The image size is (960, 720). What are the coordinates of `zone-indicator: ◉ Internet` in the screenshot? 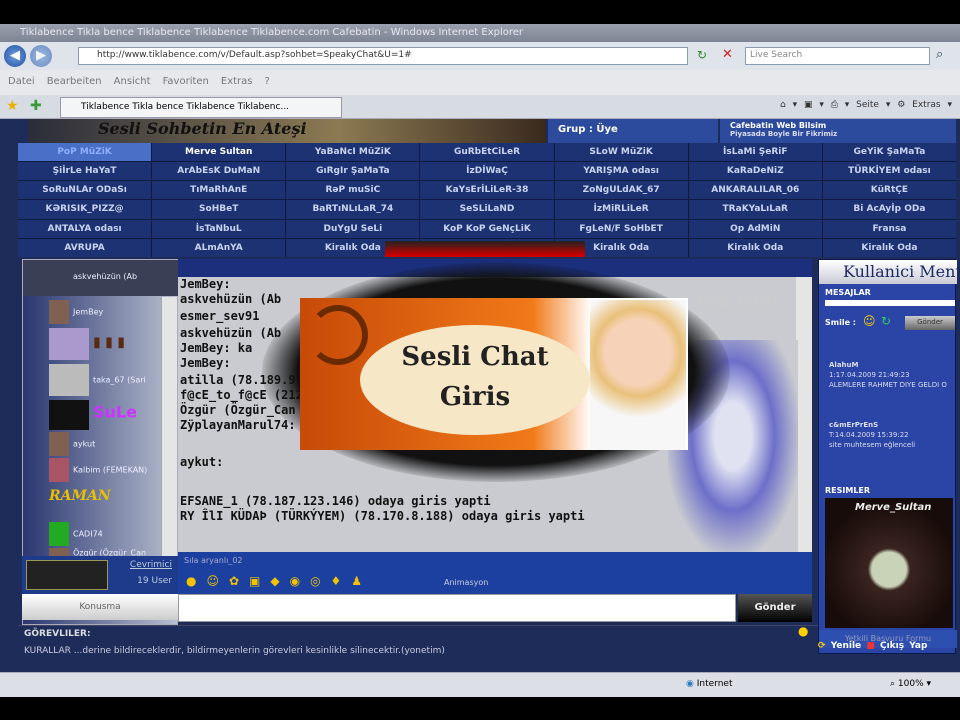 It's located at (709, 684).